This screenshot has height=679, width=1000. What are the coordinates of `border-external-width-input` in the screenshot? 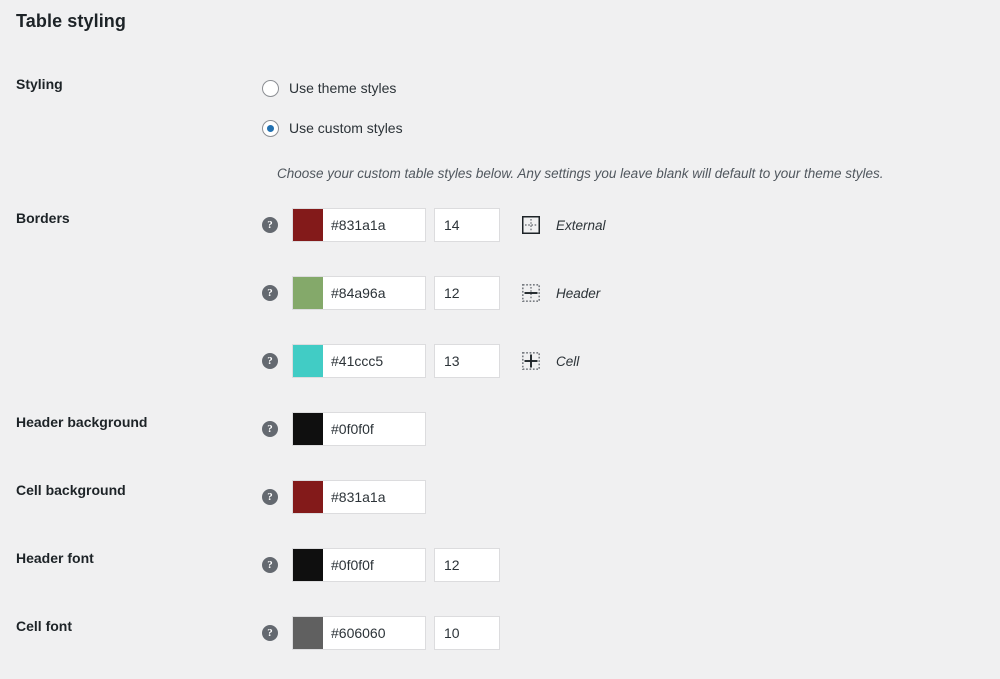 It's located at (467, 225).